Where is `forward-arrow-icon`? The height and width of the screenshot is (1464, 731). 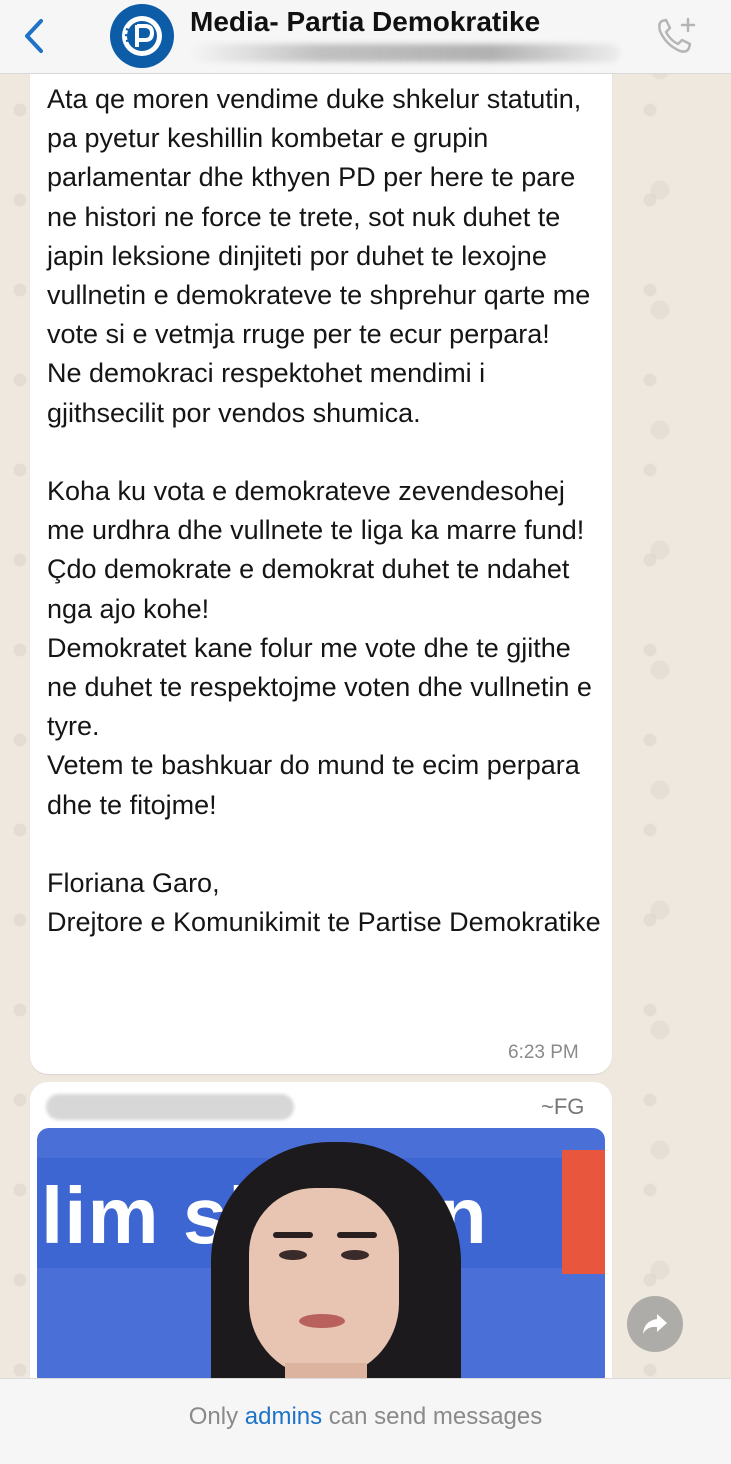
forward-arrow-icon is located at coordinates (655, 1324).